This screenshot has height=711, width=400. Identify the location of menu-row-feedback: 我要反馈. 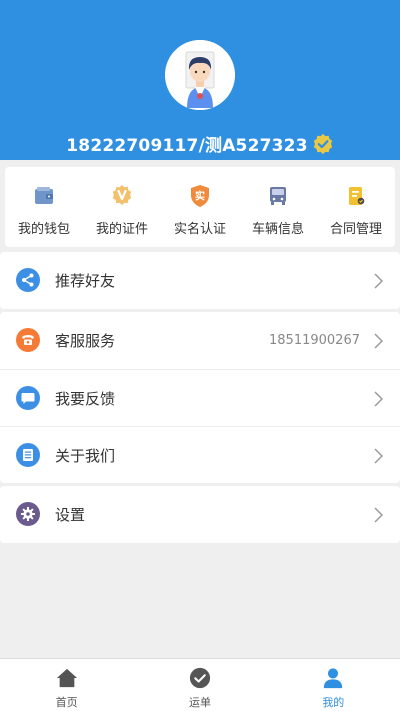
(200, 397).